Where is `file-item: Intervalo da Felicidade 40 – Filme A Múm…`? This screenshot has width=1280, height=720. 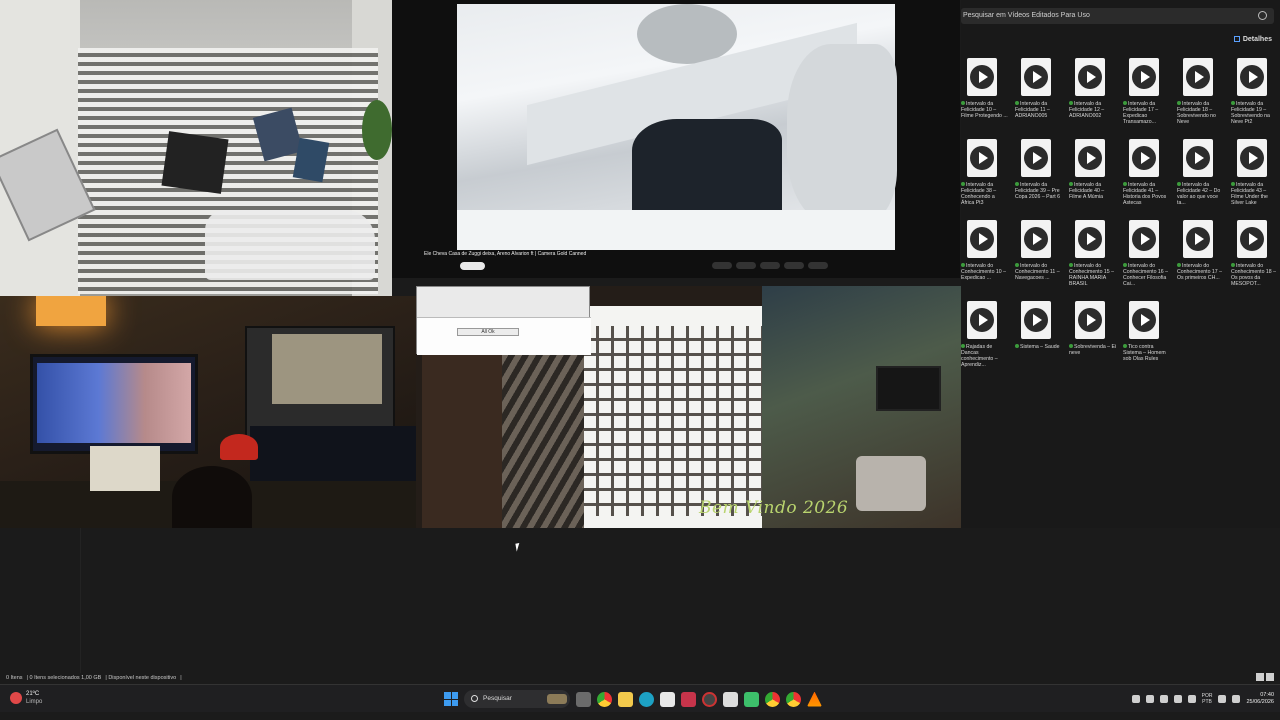
file-item: Intervalo da Felicidade 40 – Filme A Múm… is located at coordinates (1092, 177).